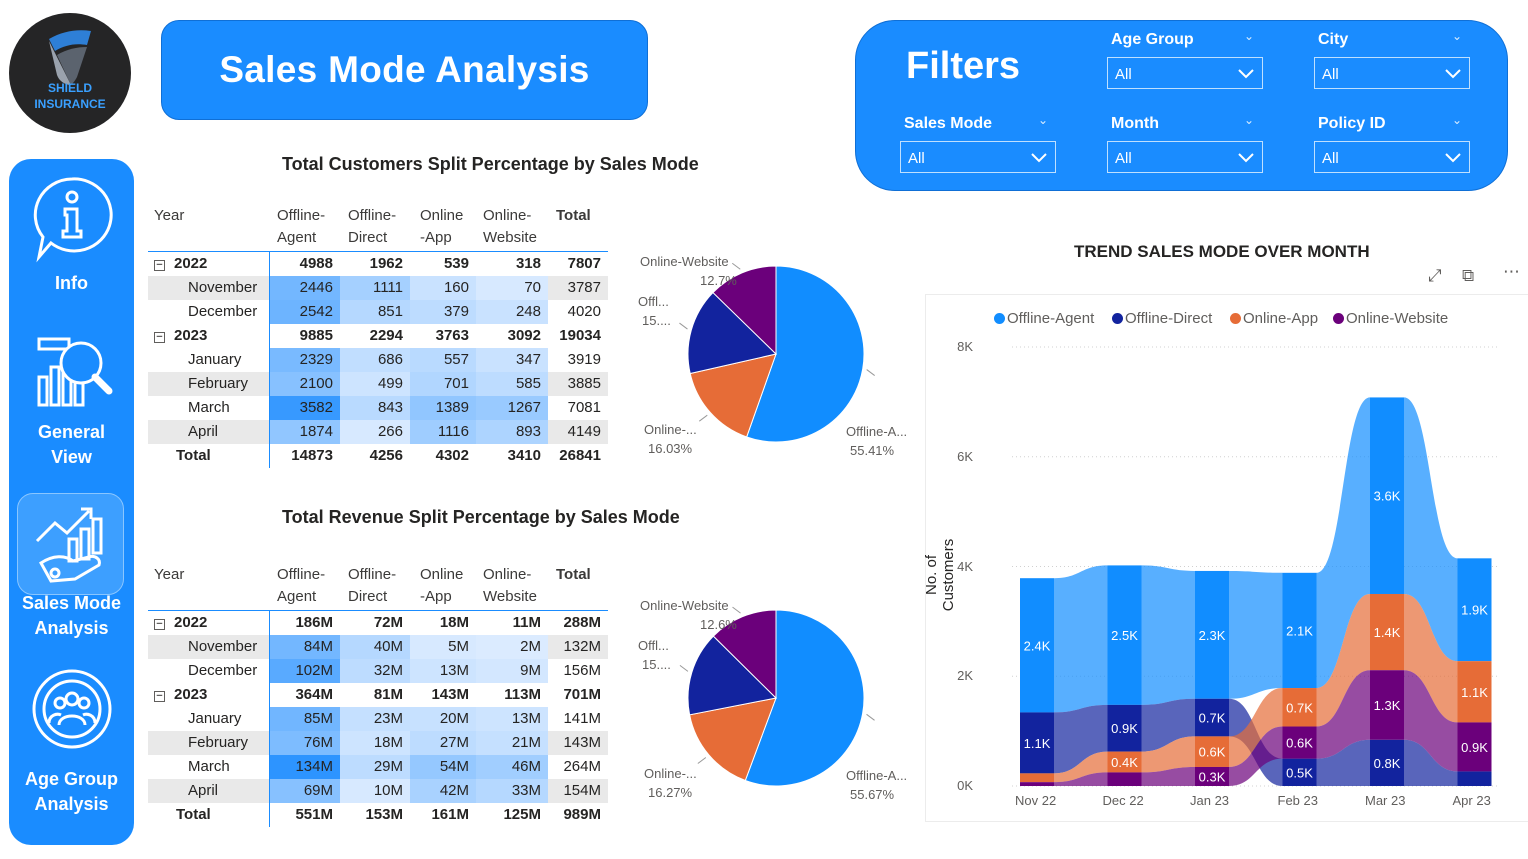  Describe the element at coordinates (71, 628) in the screenshot. I see `nav-label-sales-mode-2: Analysis` at that location.